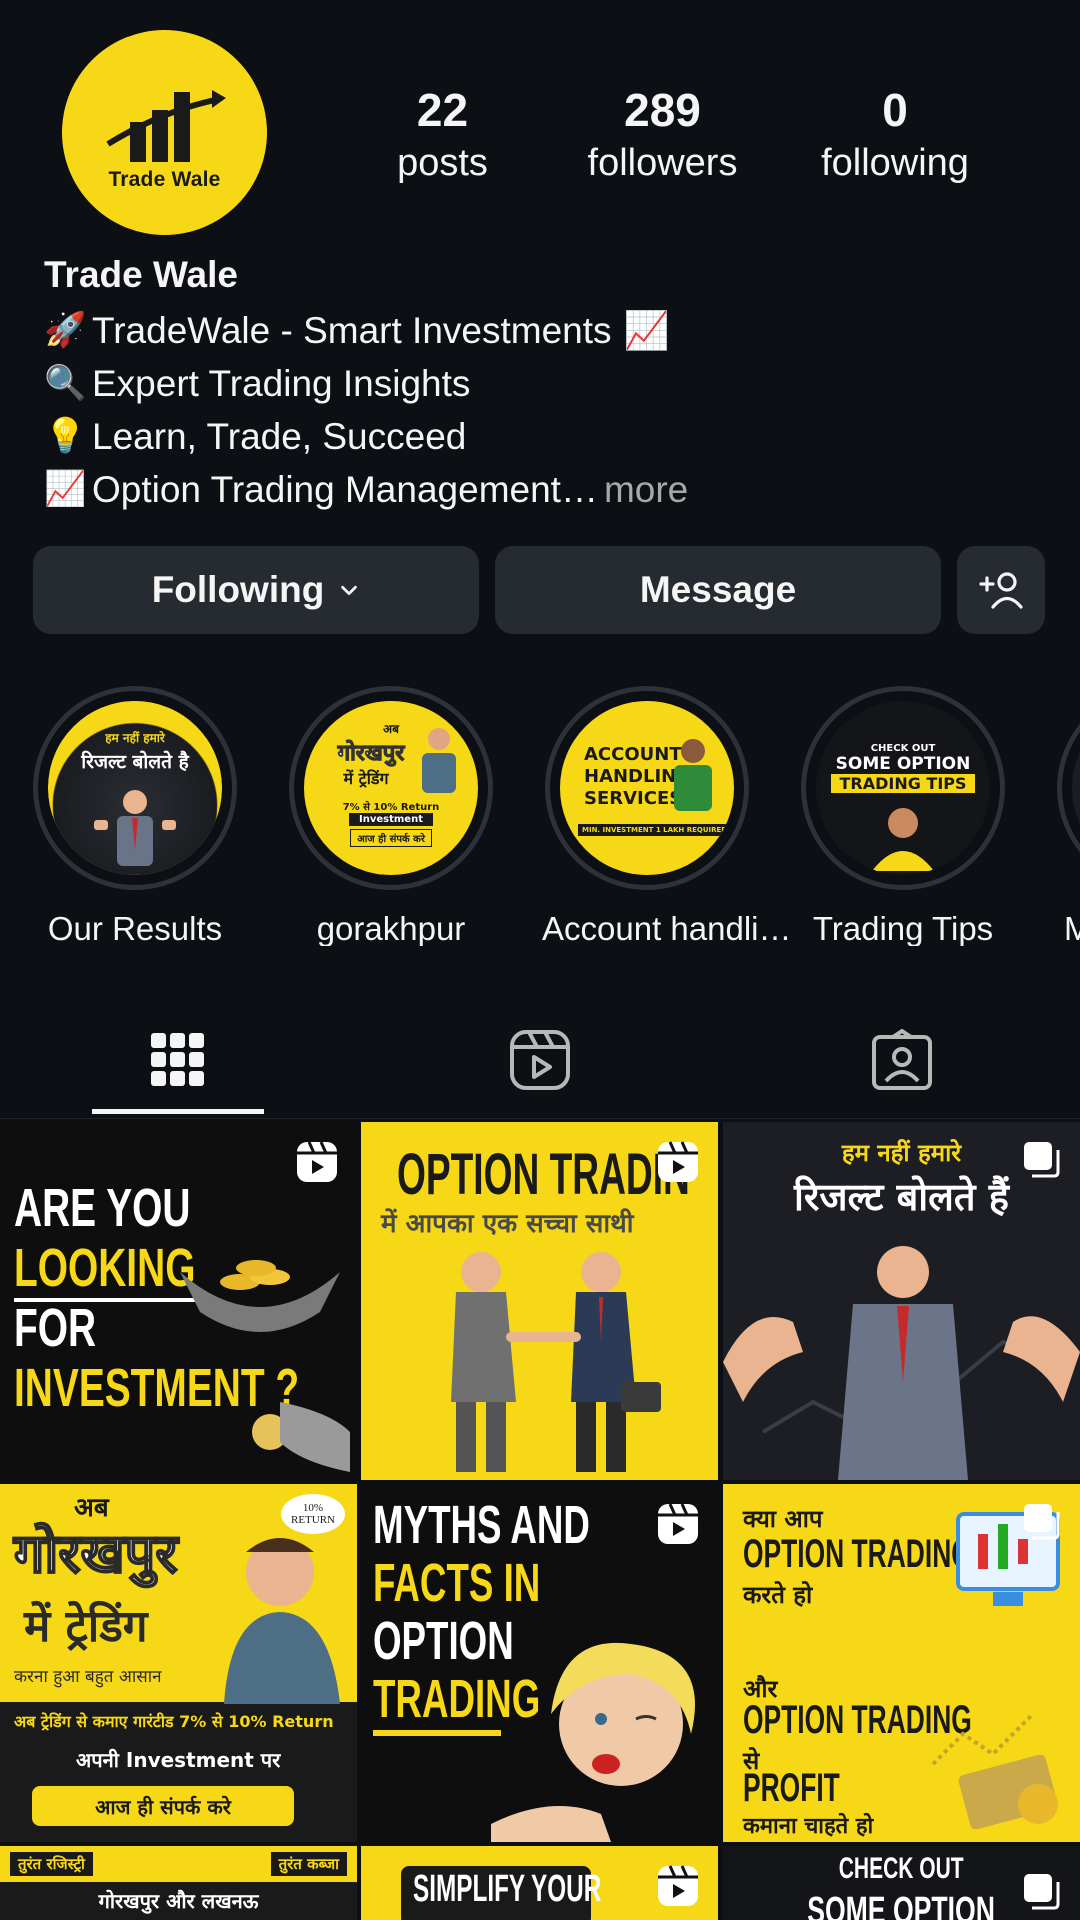 The image size is (1080, 1920). Describe the element at coordinates (105, 1270) in the screenshot. I see `post-text: LOOKING` at that location.